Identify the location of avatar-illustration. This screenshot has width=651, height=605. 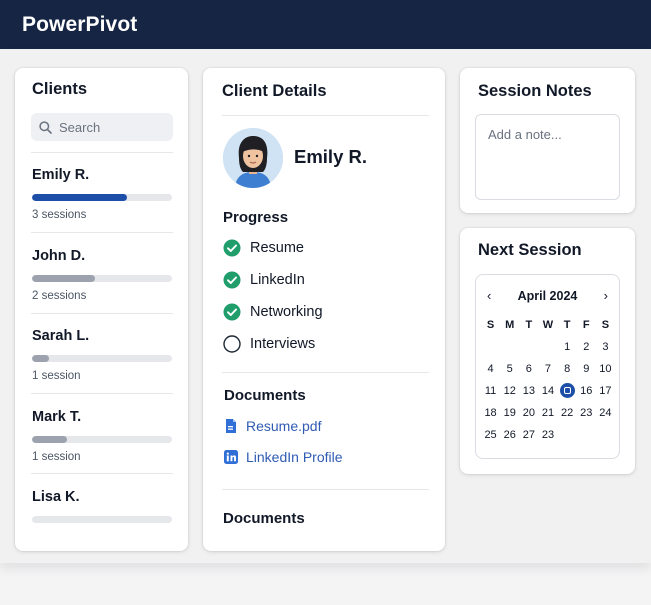
(253, 158).